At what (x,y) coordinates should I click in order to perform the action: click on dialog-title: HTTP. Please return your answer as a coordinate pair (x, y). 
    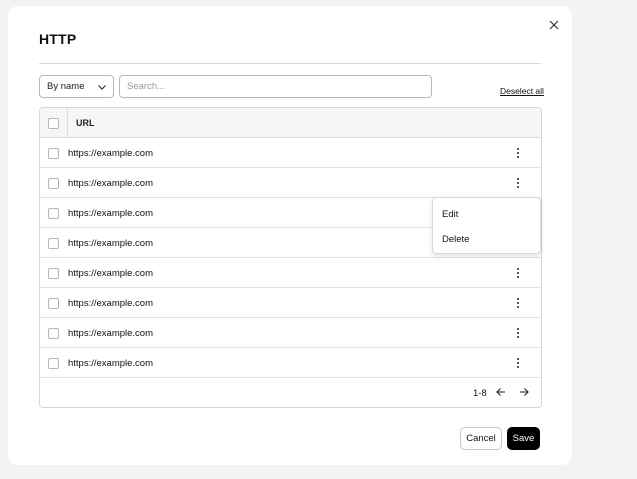
    Looking at the image, I should click on (58, 39).